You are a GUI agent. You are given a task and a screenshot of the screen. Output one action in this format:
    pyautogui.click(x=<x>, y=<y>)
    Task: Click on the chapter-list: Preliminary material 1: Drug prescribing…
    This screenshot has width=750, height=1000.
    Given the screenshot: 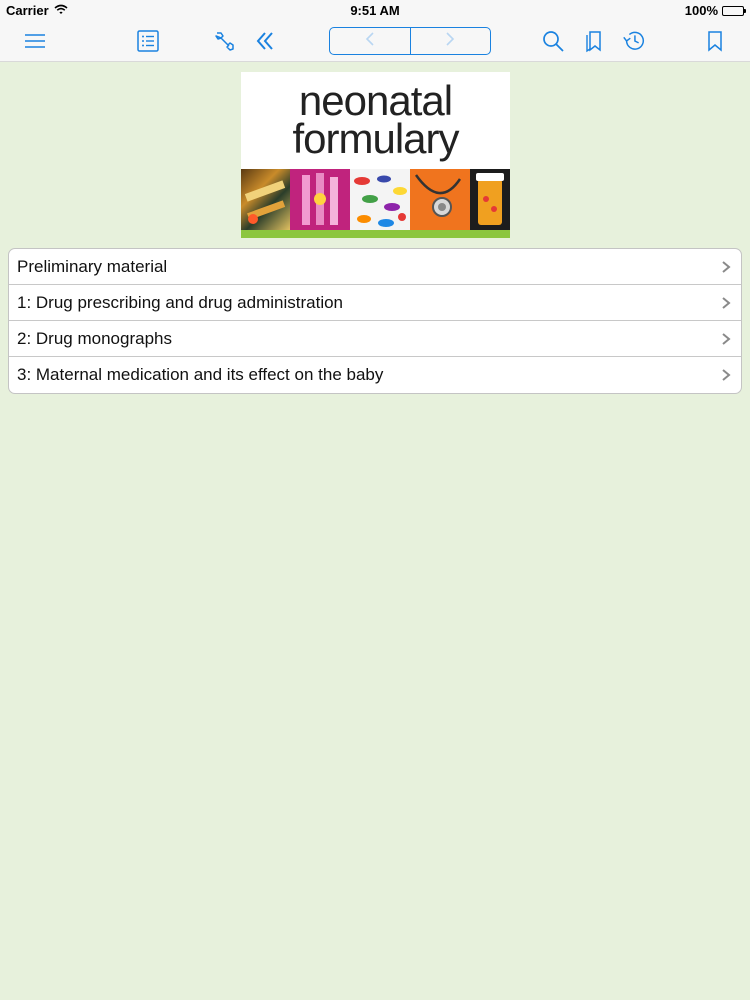 What is the action you would take?
    pyautogui.click(x=375, y=321)
    